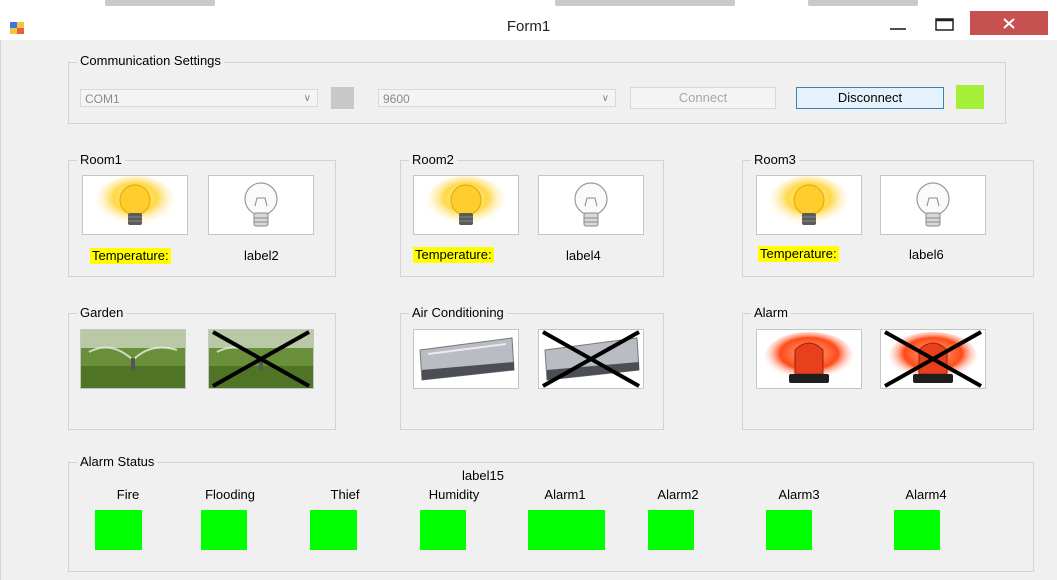 The height and width of the screenshot is (580, 1057). Describe the element at coordinates (944, 25) in the screenshot. I see `maximize-button` at that location.